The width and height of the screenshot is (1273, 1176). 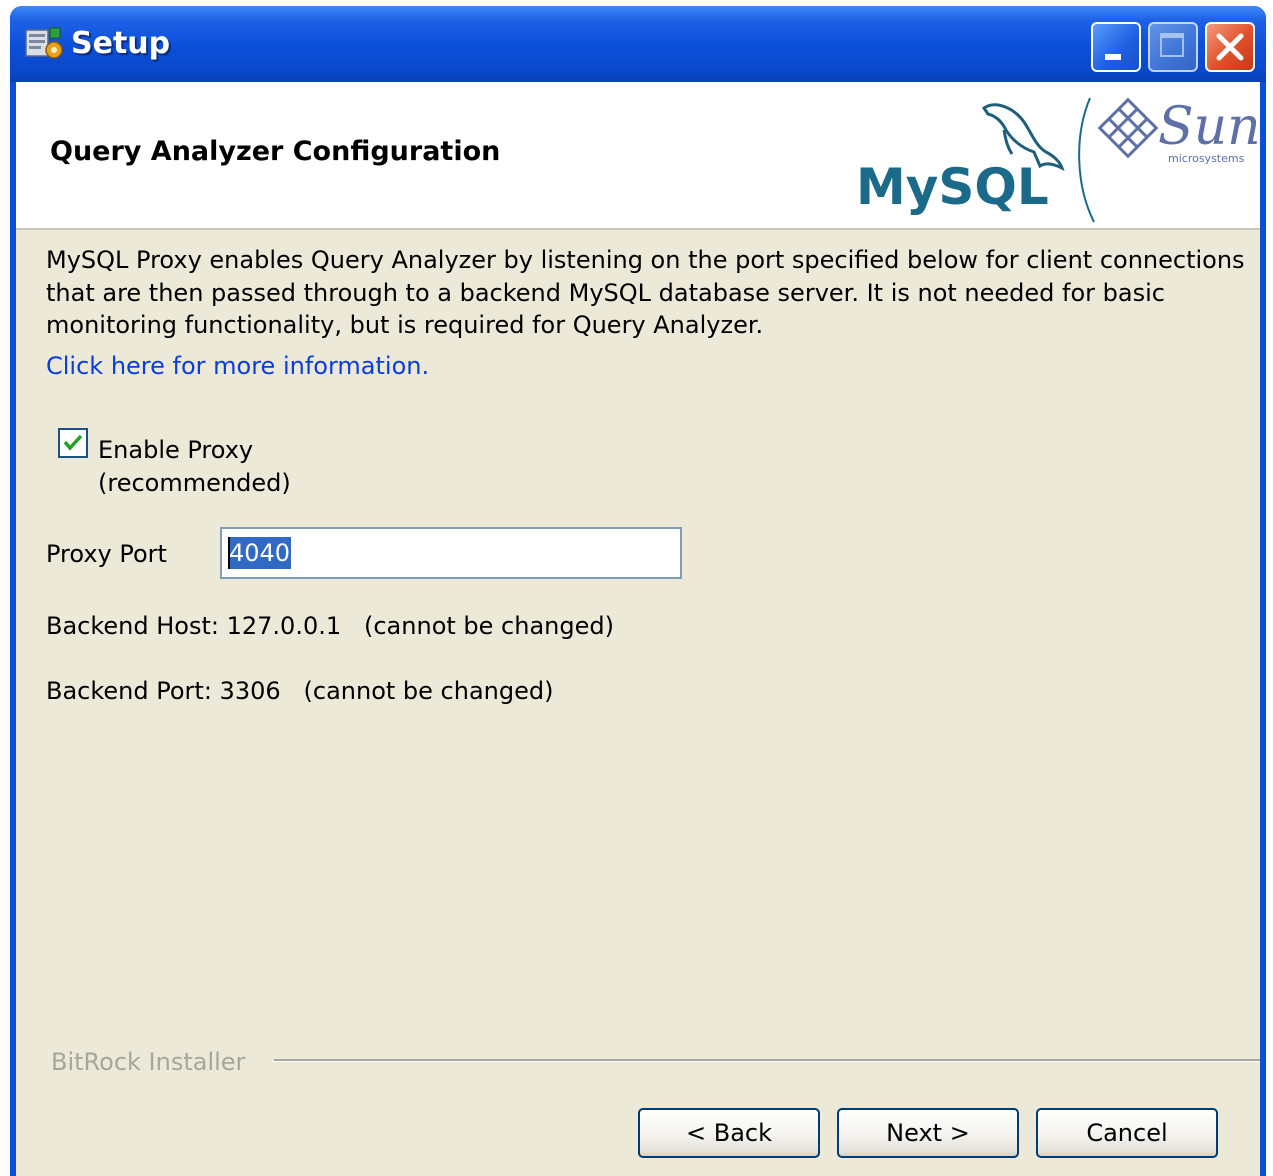 I want to click on mysql-sun-logo: MySQL Sun microsystems, so click(x=1058, y=160).